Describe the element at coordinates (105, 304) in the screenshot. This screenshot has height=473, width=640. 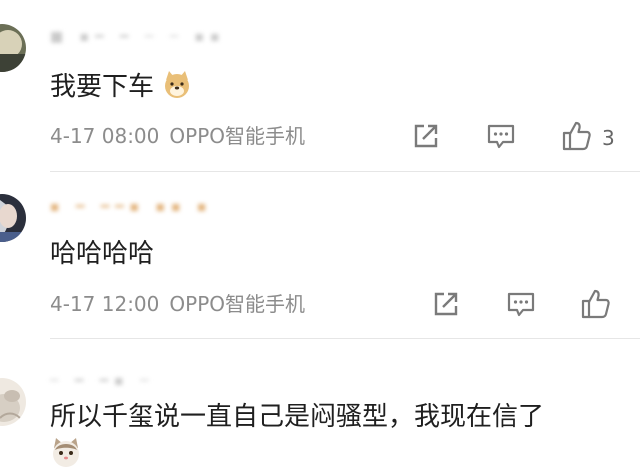
I see `comment-time: 4-17 12:00` at that location.